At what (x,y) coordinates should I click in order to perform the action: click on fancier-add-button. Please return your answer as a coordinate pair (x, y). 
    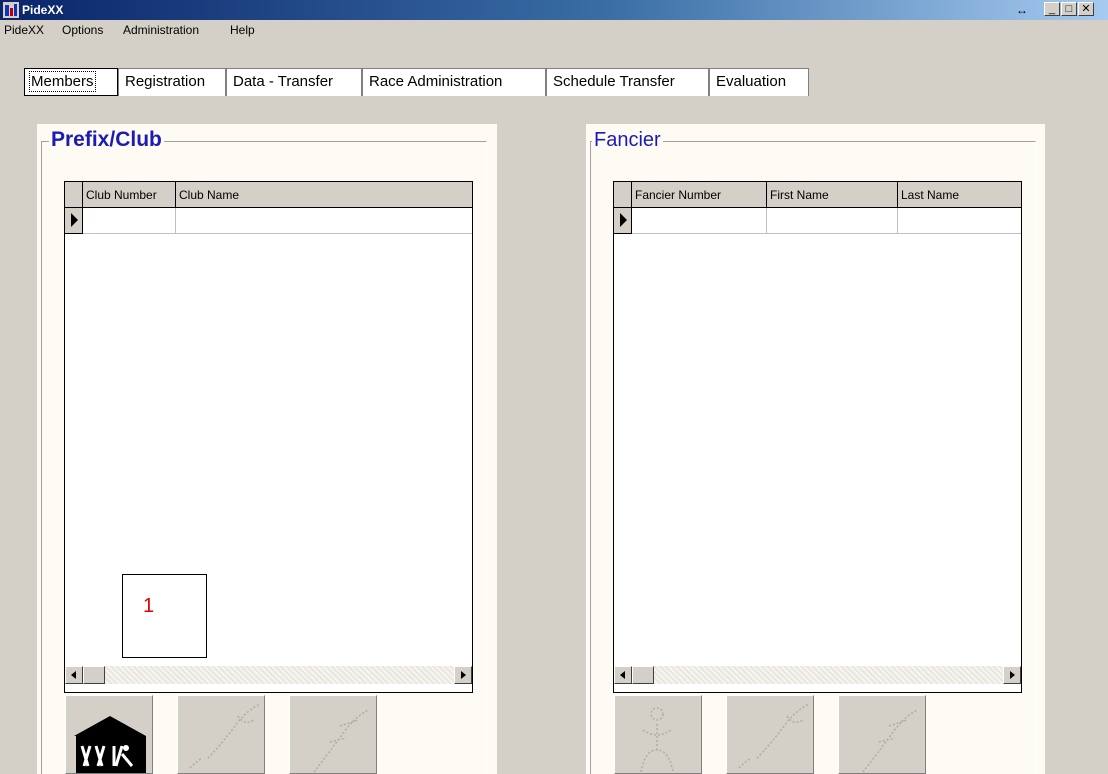
    Looking at the image, I should click on (658, 734).